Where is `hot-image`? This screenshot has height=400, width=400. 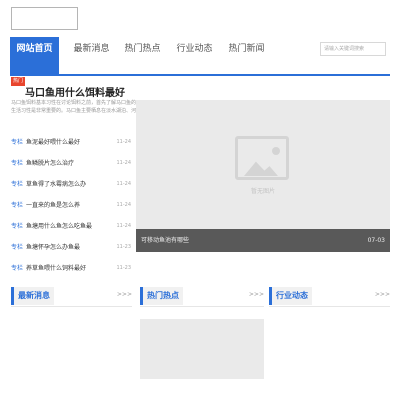
hot-image is located at coordinates (202, 349).